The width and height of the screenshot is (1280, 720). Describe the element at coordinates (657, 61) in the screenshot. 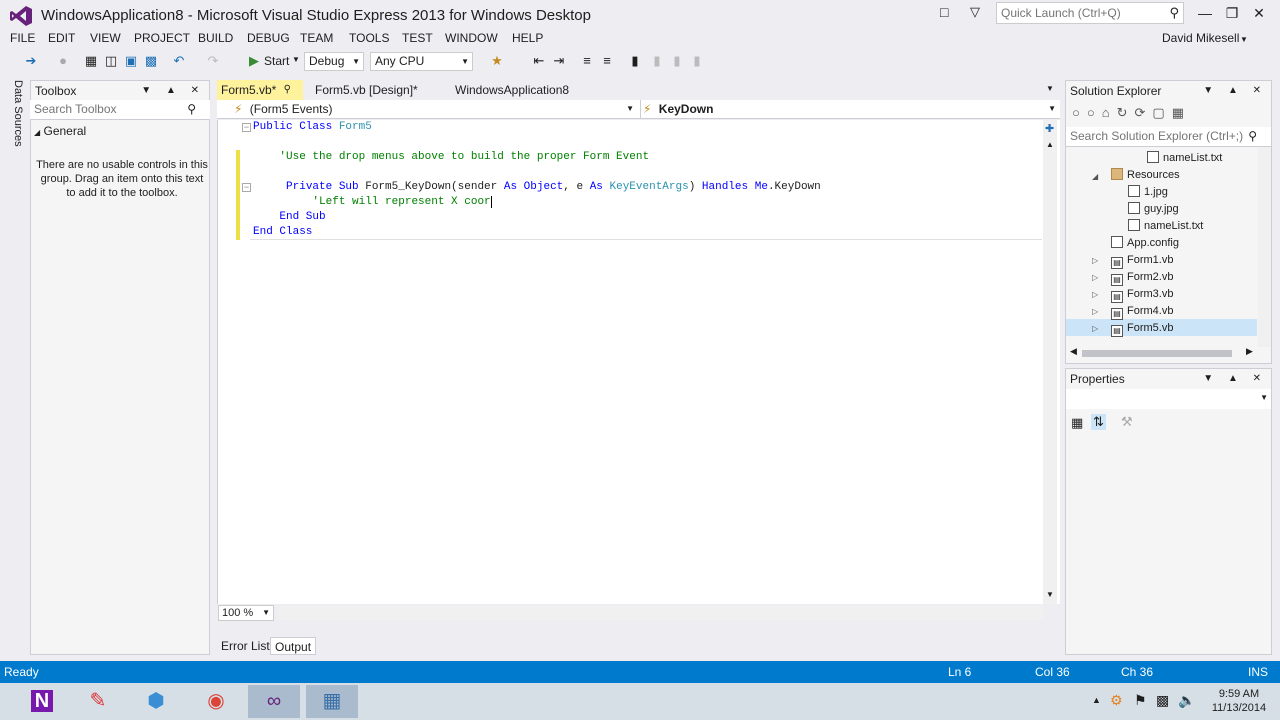

I see `prev-bookmark-icon: ▮` at that location.